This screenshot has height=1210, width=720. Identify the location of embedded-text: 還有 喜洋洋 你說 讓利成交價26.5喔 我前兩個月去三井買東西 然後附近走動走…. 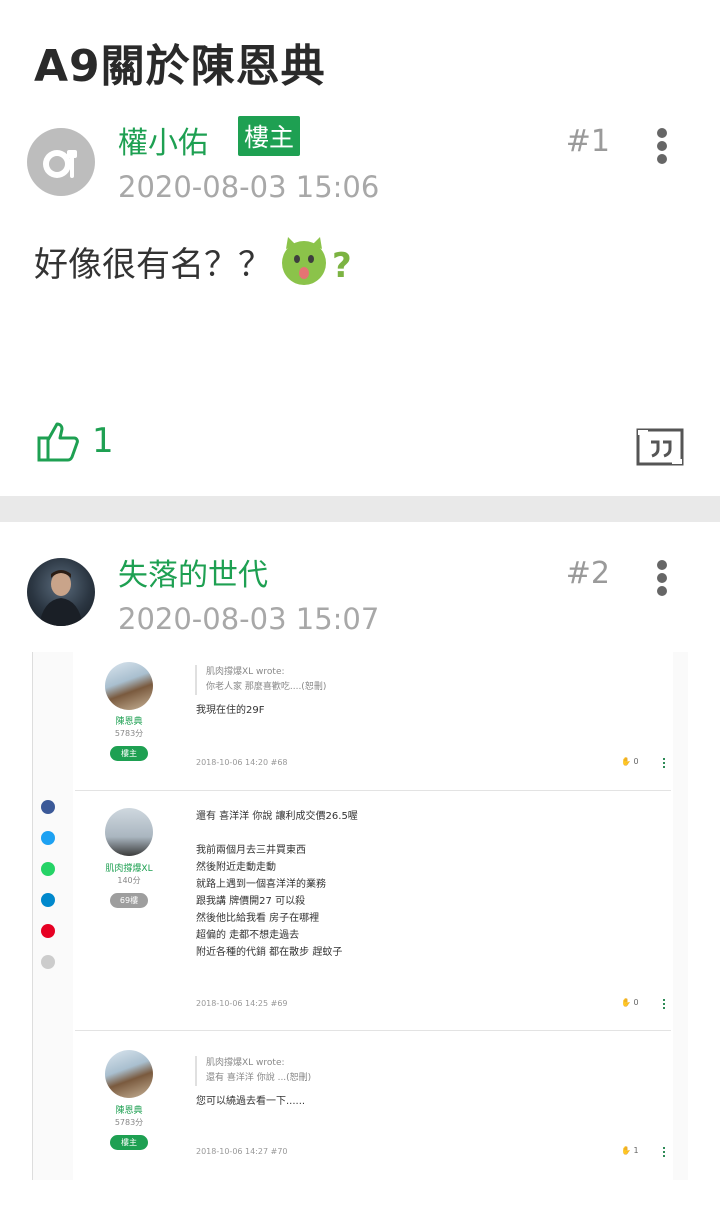
(277, 884).